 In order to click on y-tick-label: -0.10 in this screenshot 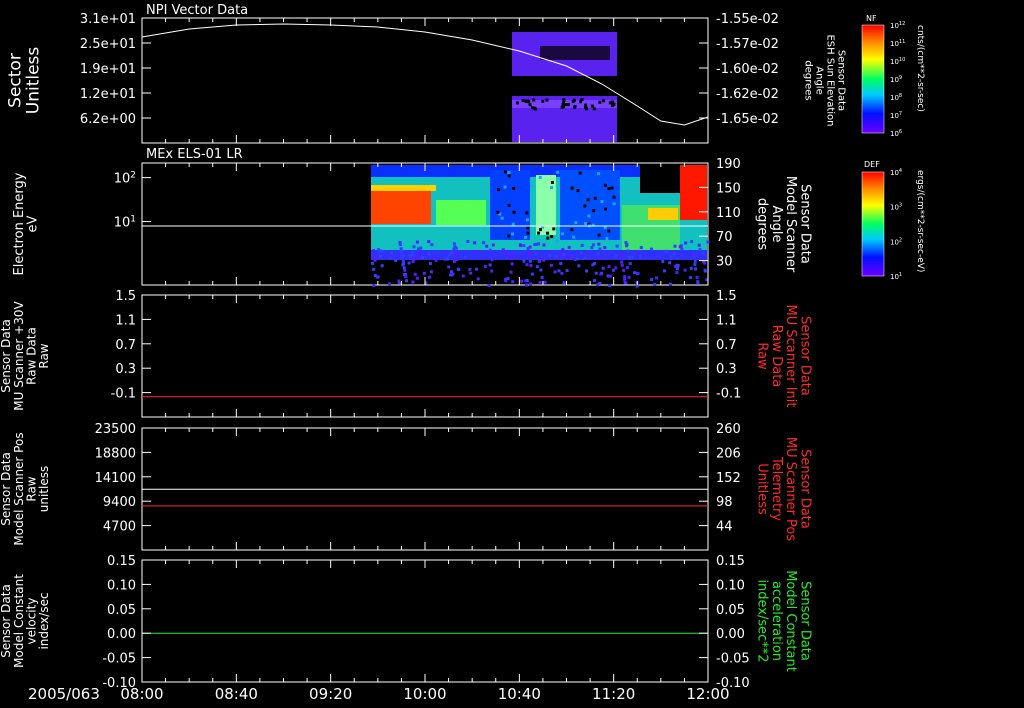, I will do `click(119, 683)`.